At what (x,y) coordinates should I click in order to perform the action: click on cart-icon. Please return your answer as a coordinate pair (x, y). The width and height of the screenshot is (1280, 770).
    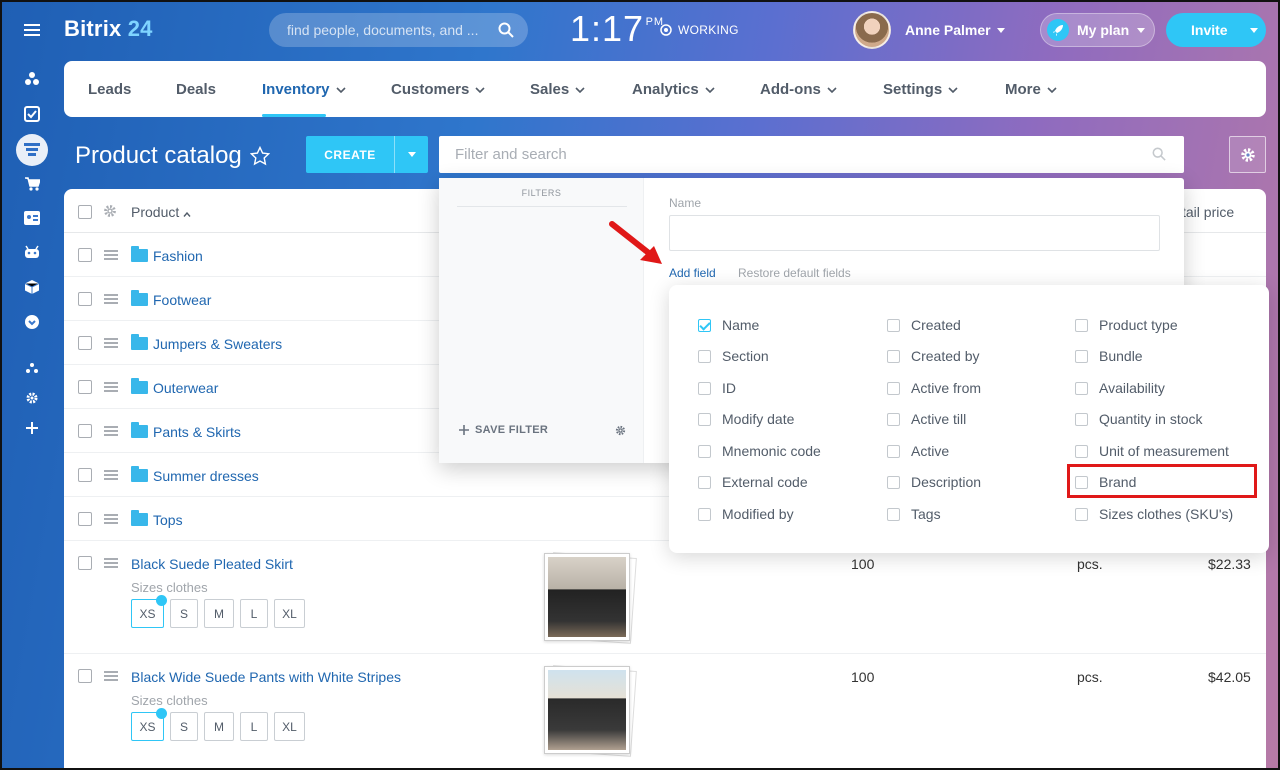
    Looking at the image, I should click on (32, 184).